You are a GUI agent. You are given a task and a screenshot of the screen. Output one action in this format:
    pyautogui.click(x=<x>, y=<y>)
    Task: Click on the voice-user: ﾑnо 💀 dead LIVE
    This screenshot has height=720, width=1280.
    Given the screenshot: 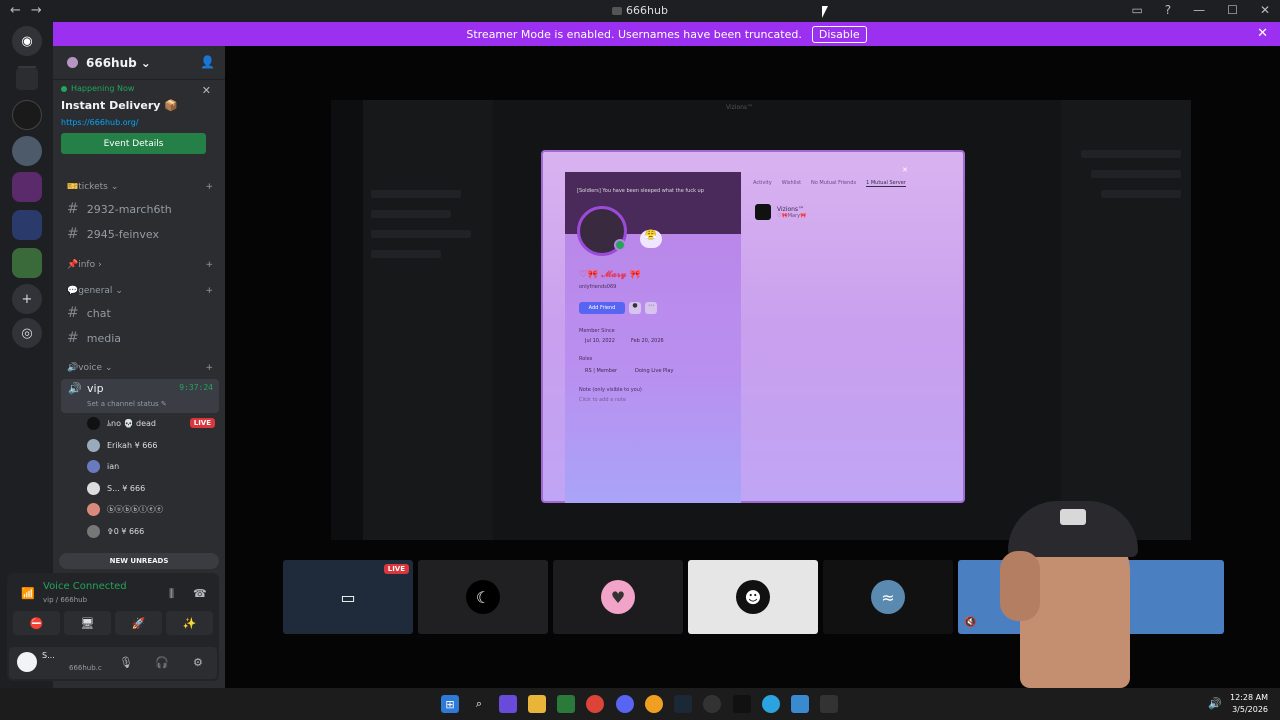 What is the action you would take?
    pyautogui.click(x=151, y=423)
    